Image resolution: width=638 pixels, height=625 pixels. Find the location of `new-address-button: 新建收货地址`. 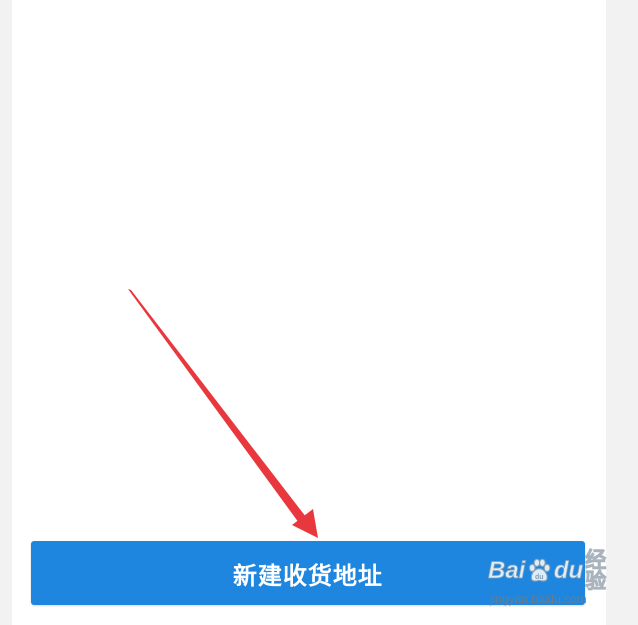

new-address-button: 新建收货地址 is located at coordinates (308, 573).